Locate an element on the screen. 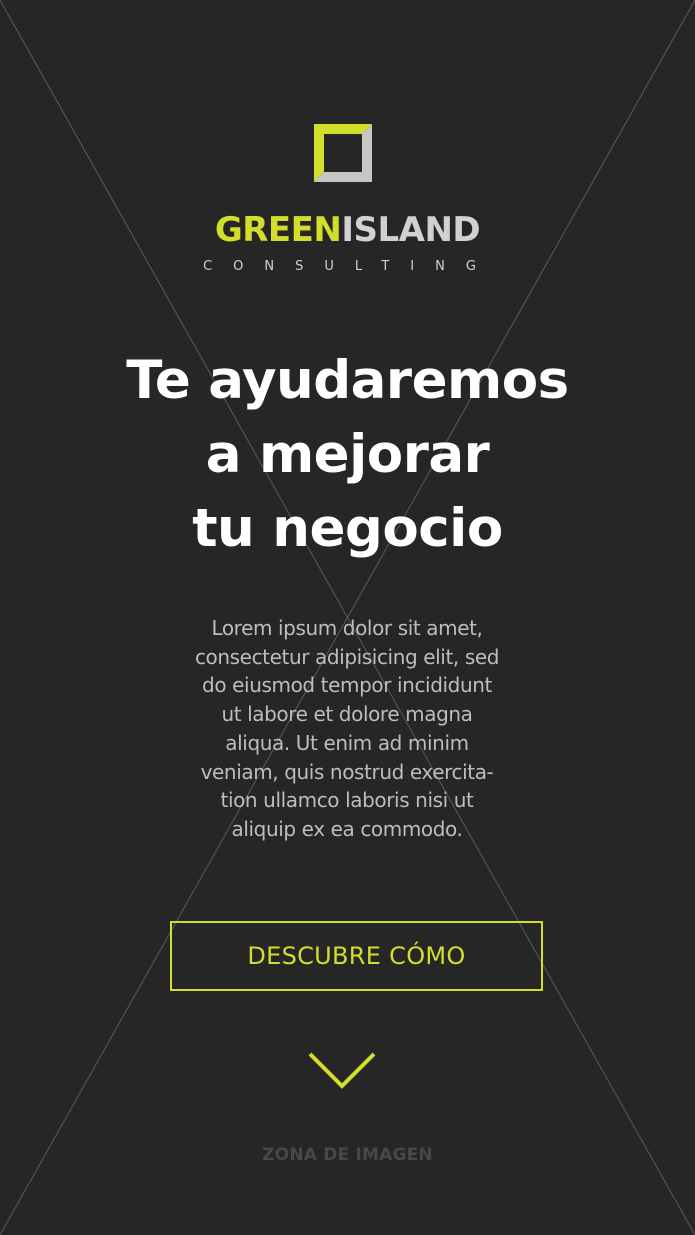  hero-title-line: a mejorar is located at coordinates (347, 454).